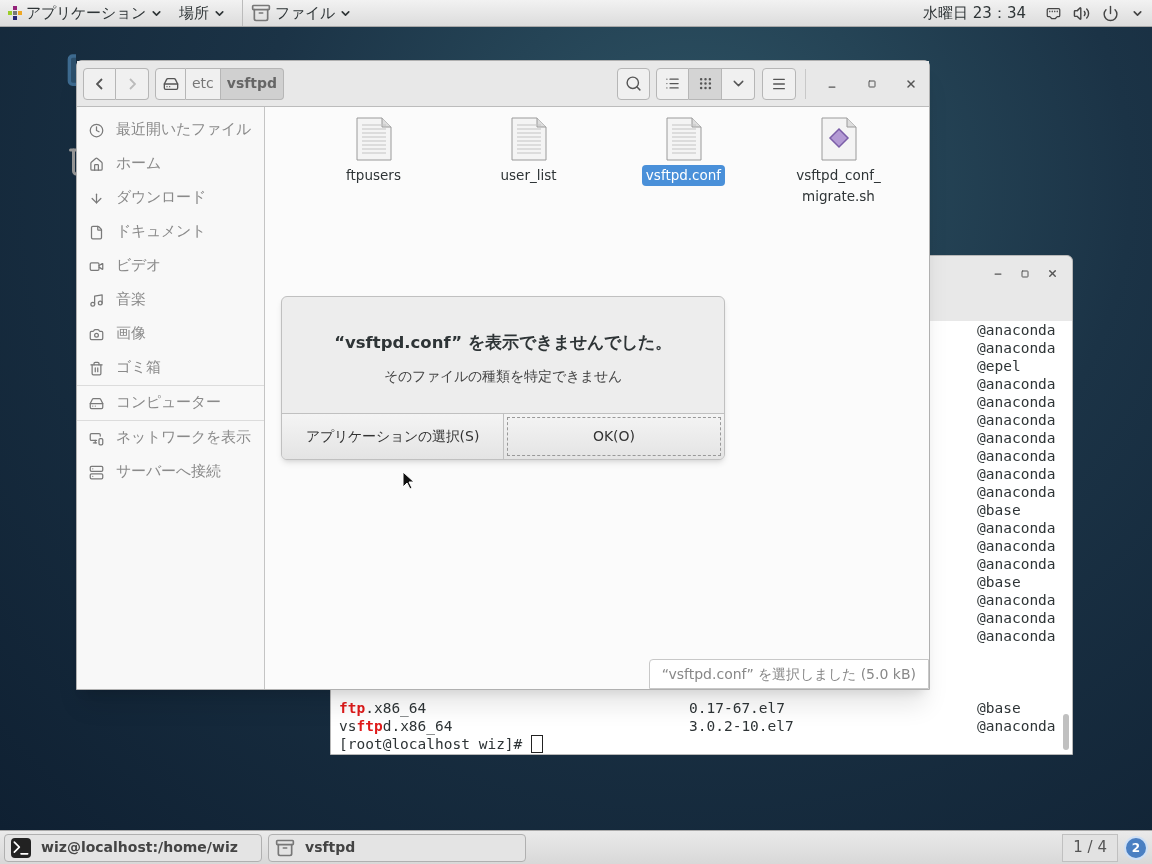 This screenshot has height=864, width=1152. I want to click on script-file-icon, so click(838, 139).